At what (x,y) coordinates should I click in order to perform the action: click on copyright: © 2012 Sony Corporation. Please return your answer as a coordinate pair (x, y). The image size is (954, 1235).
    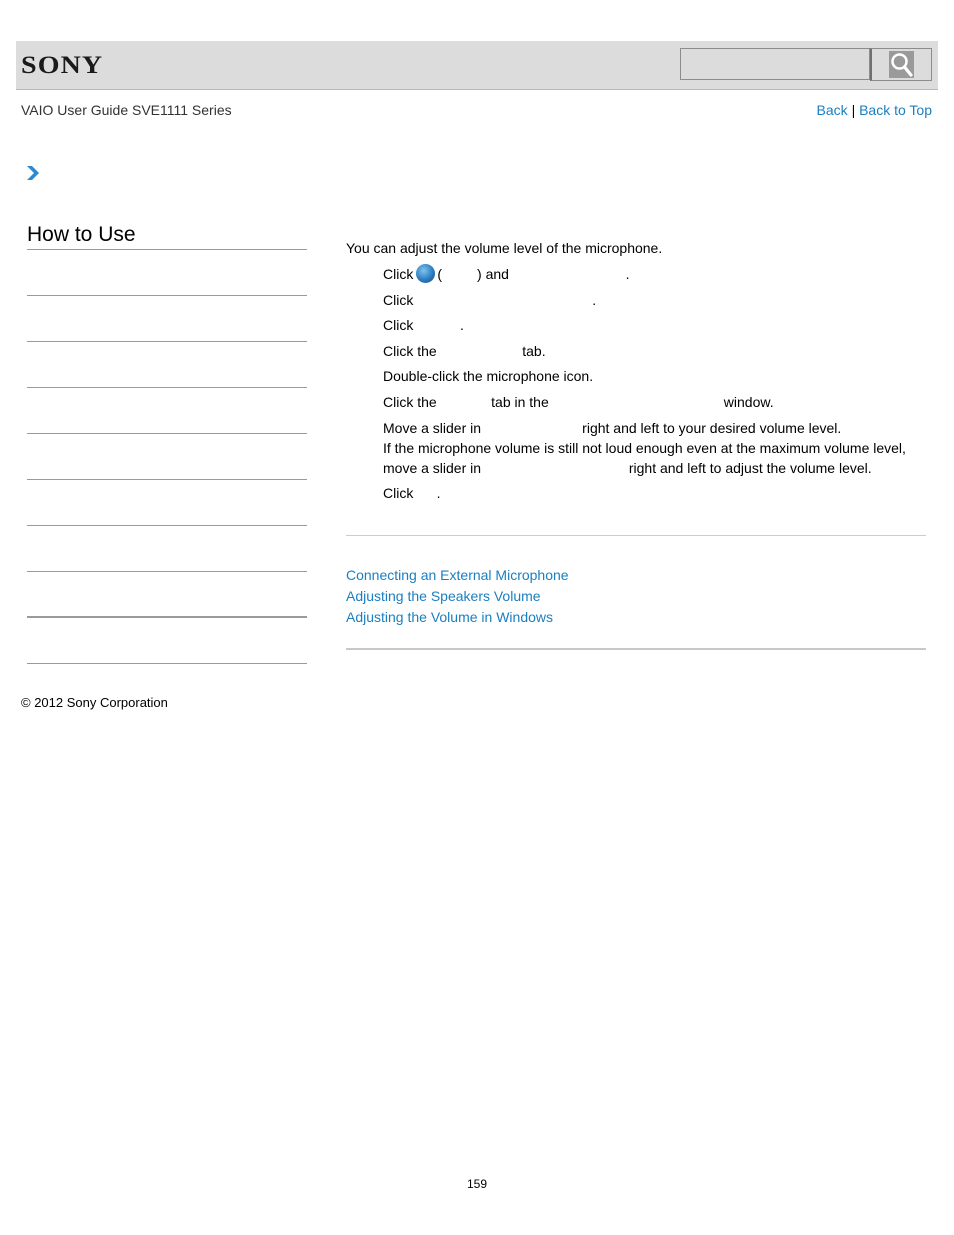
    Looking at the image, I should click on (94, 702).